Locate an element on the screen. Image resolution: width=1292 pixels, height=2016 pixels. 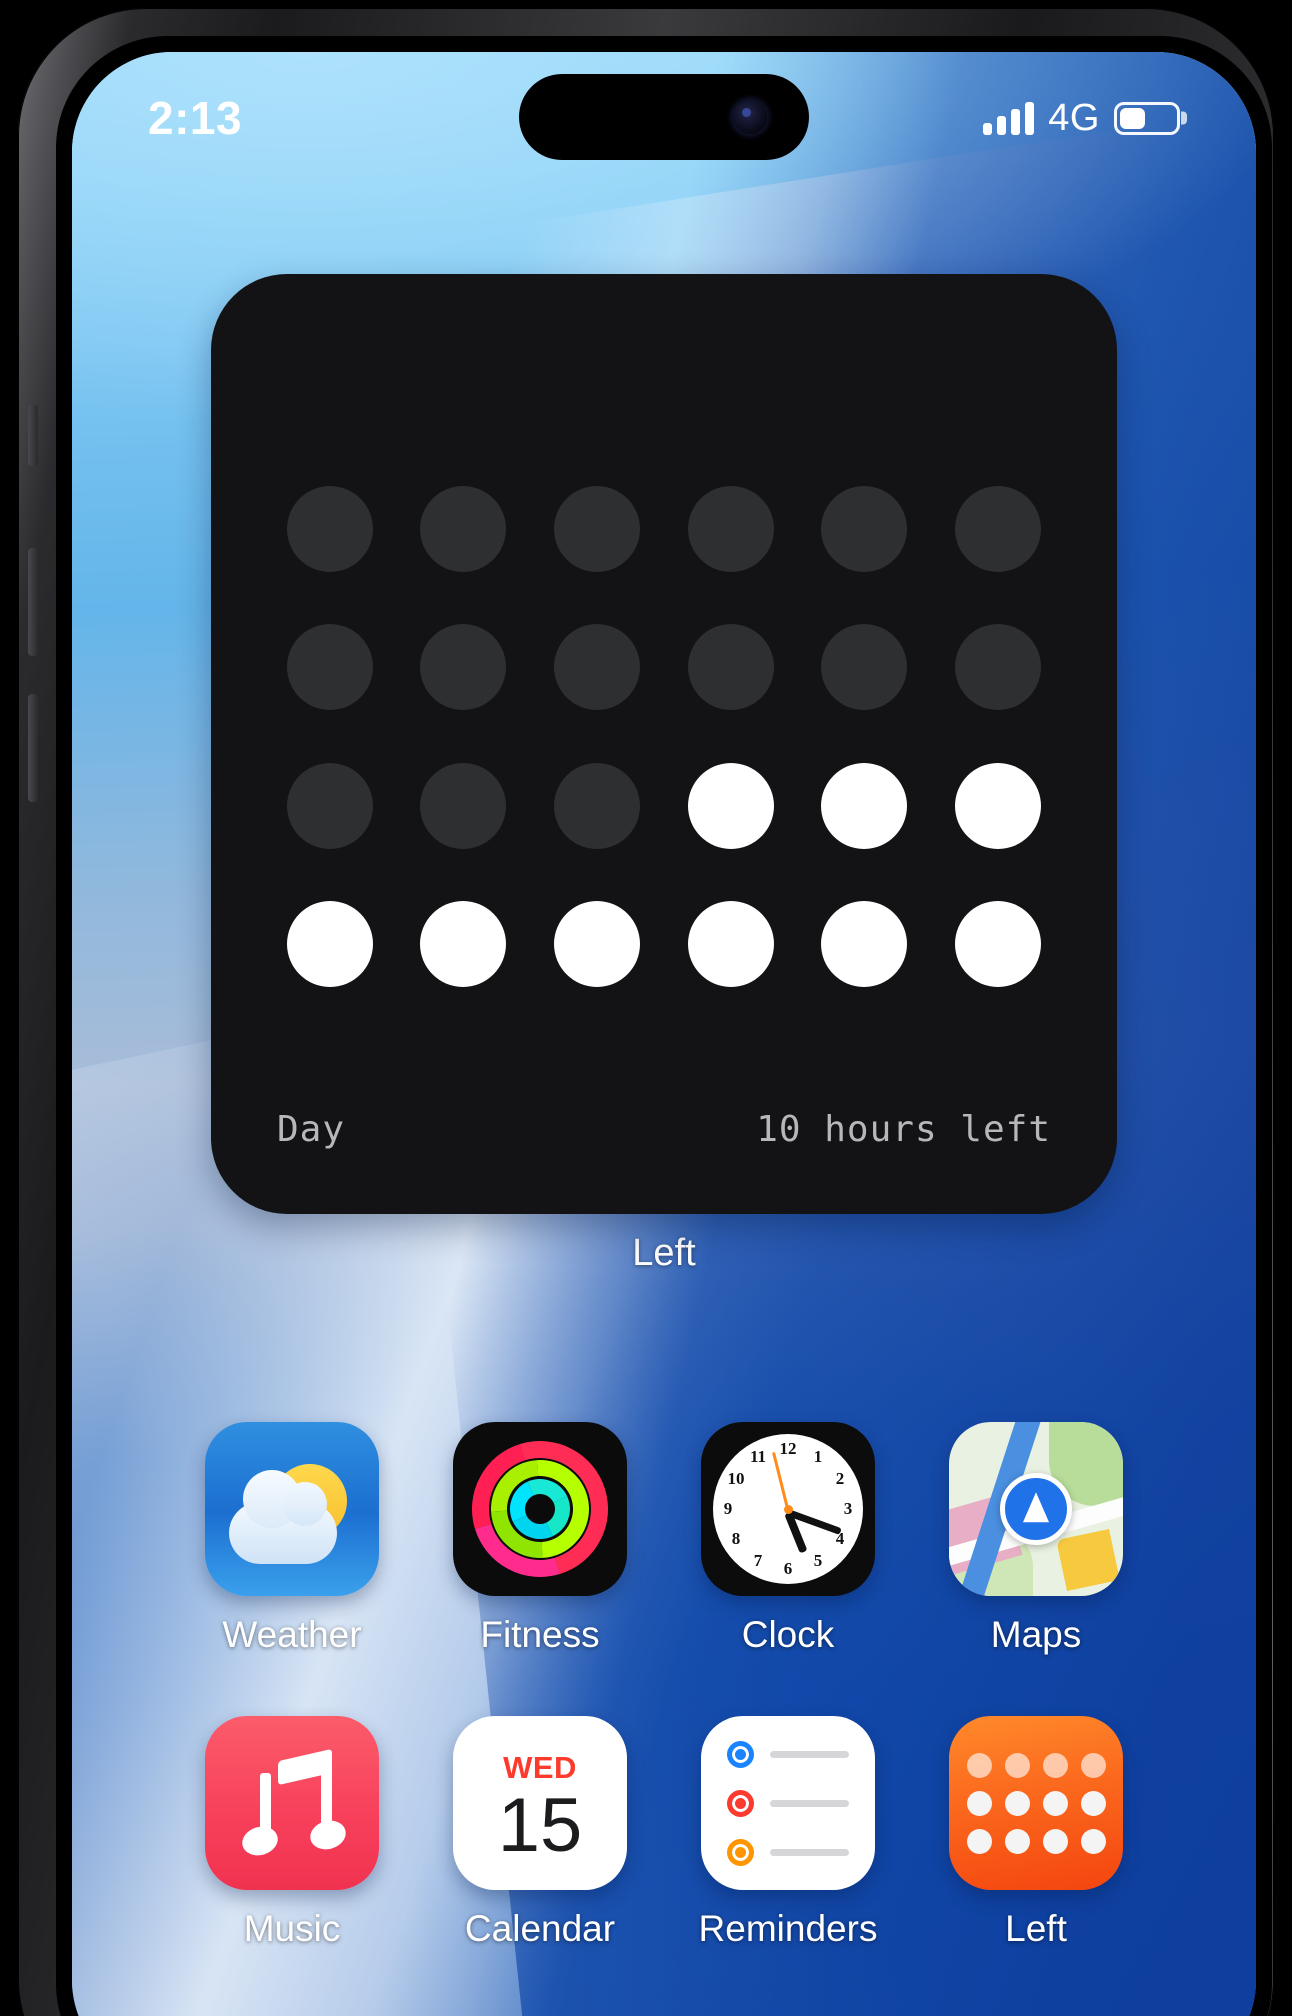
mute-switch is located at coordinates (33, 435).